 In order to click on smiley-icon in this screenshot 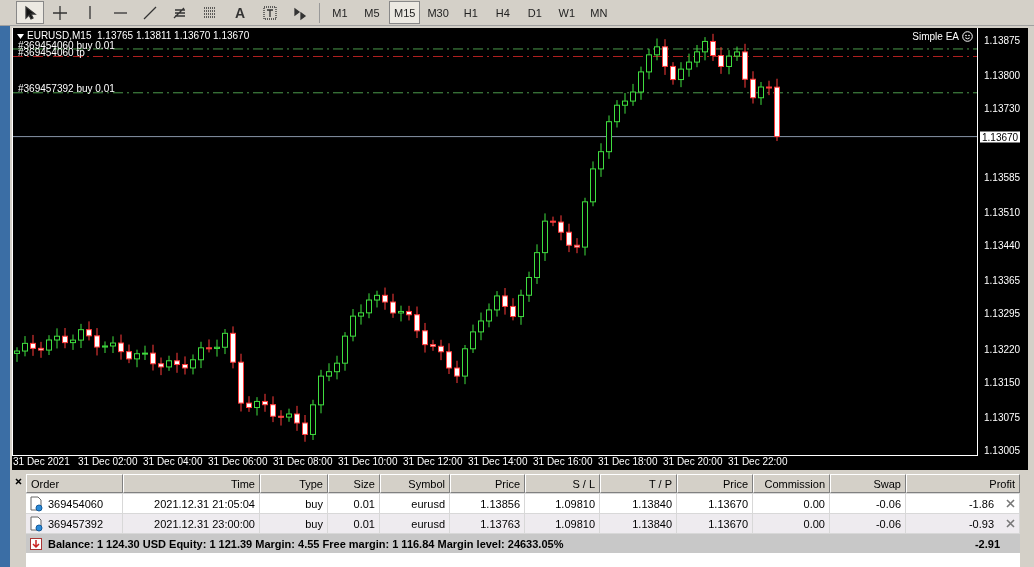, I will do `click(967, 36)`.